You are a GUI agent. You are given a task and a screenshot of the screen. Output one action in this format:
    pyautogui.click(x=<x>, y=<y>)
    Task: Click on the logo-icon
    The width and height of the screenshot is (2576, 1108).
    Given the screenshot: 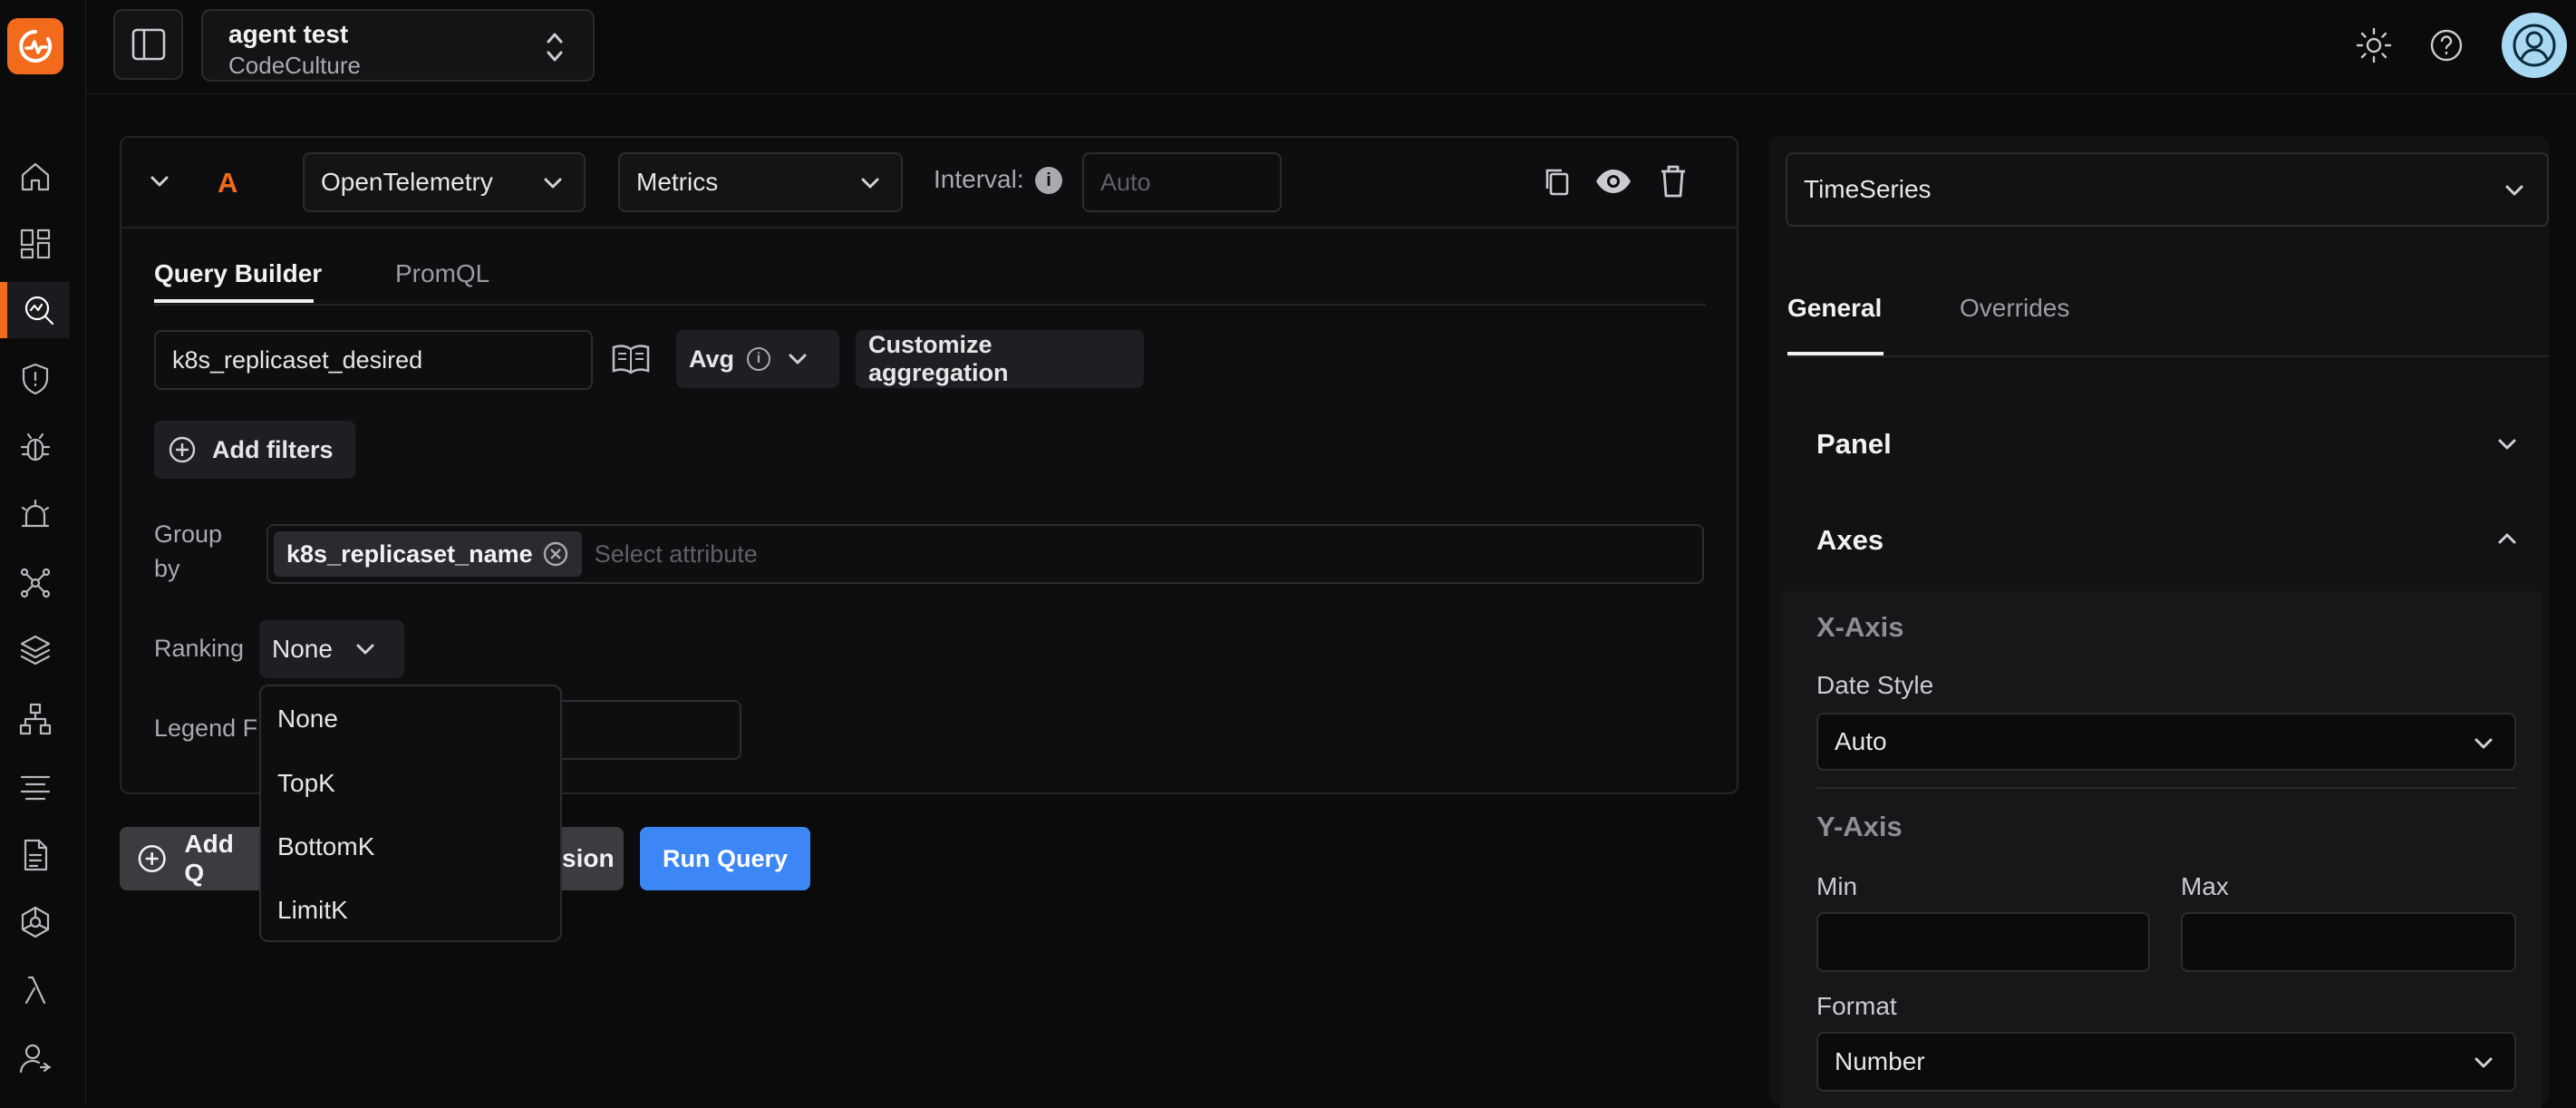 What is the action you would take?
    pyautogui.click(x=36, y=46)
    